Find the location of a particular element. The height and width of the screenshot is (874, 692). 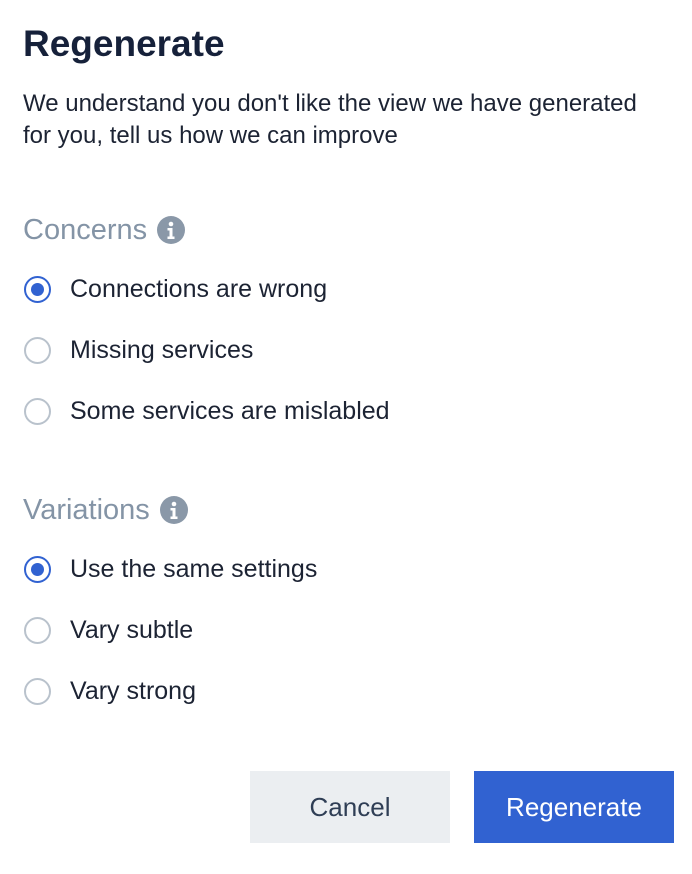

variation-option-vary-subtle: Vary subtle is located at coordinates (108, 630).